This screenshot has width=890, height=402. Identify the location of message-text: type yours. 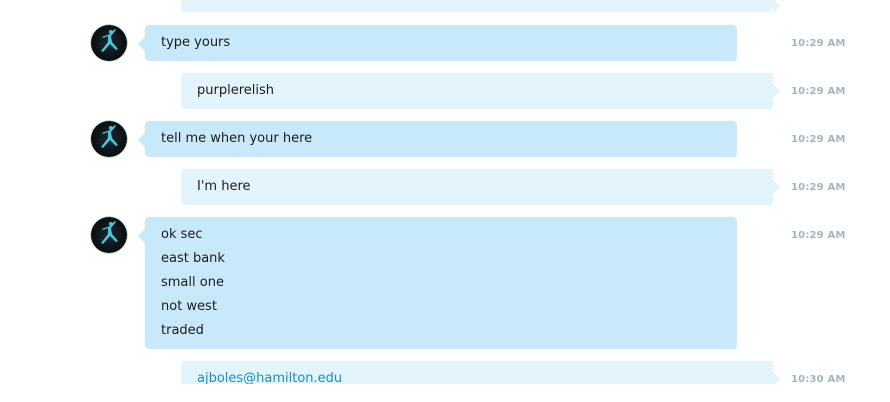
(196, 42).